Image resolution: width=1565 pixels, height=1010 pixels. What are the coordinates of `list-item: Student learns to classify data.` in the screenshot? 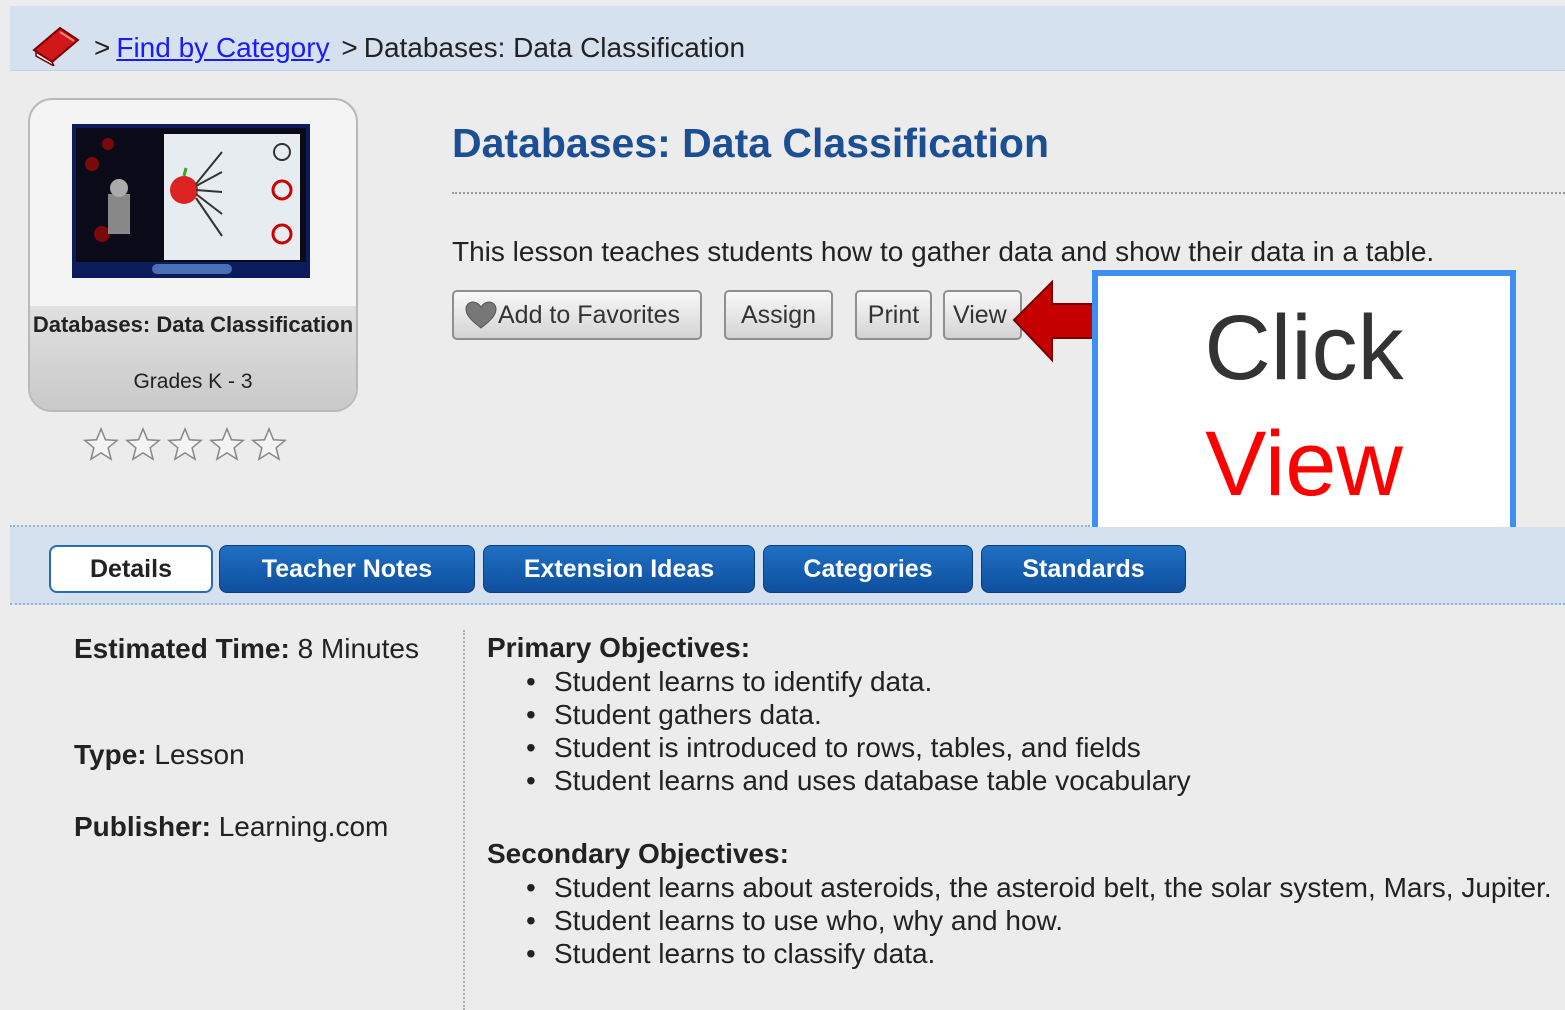 It's located at (1040, 953).